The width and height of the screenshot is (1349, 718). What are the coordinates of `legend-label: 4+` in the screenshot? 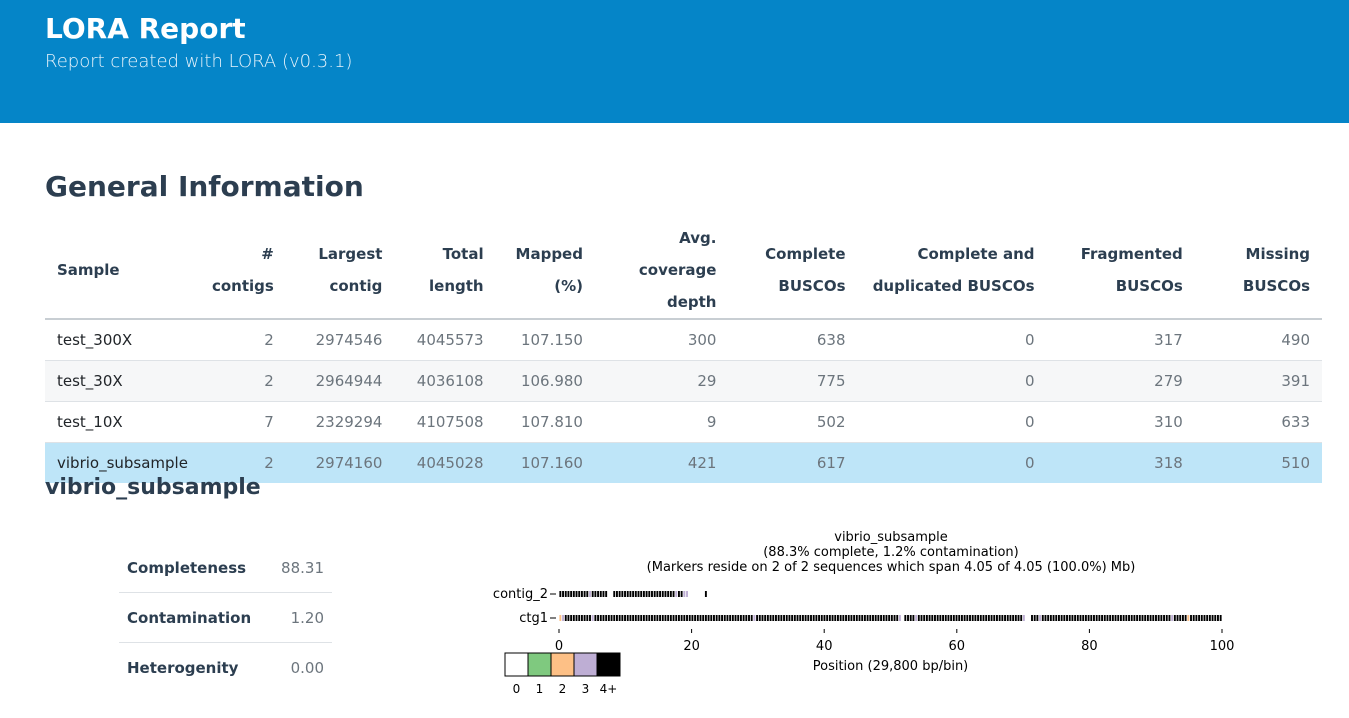 It's located at (609, 689).